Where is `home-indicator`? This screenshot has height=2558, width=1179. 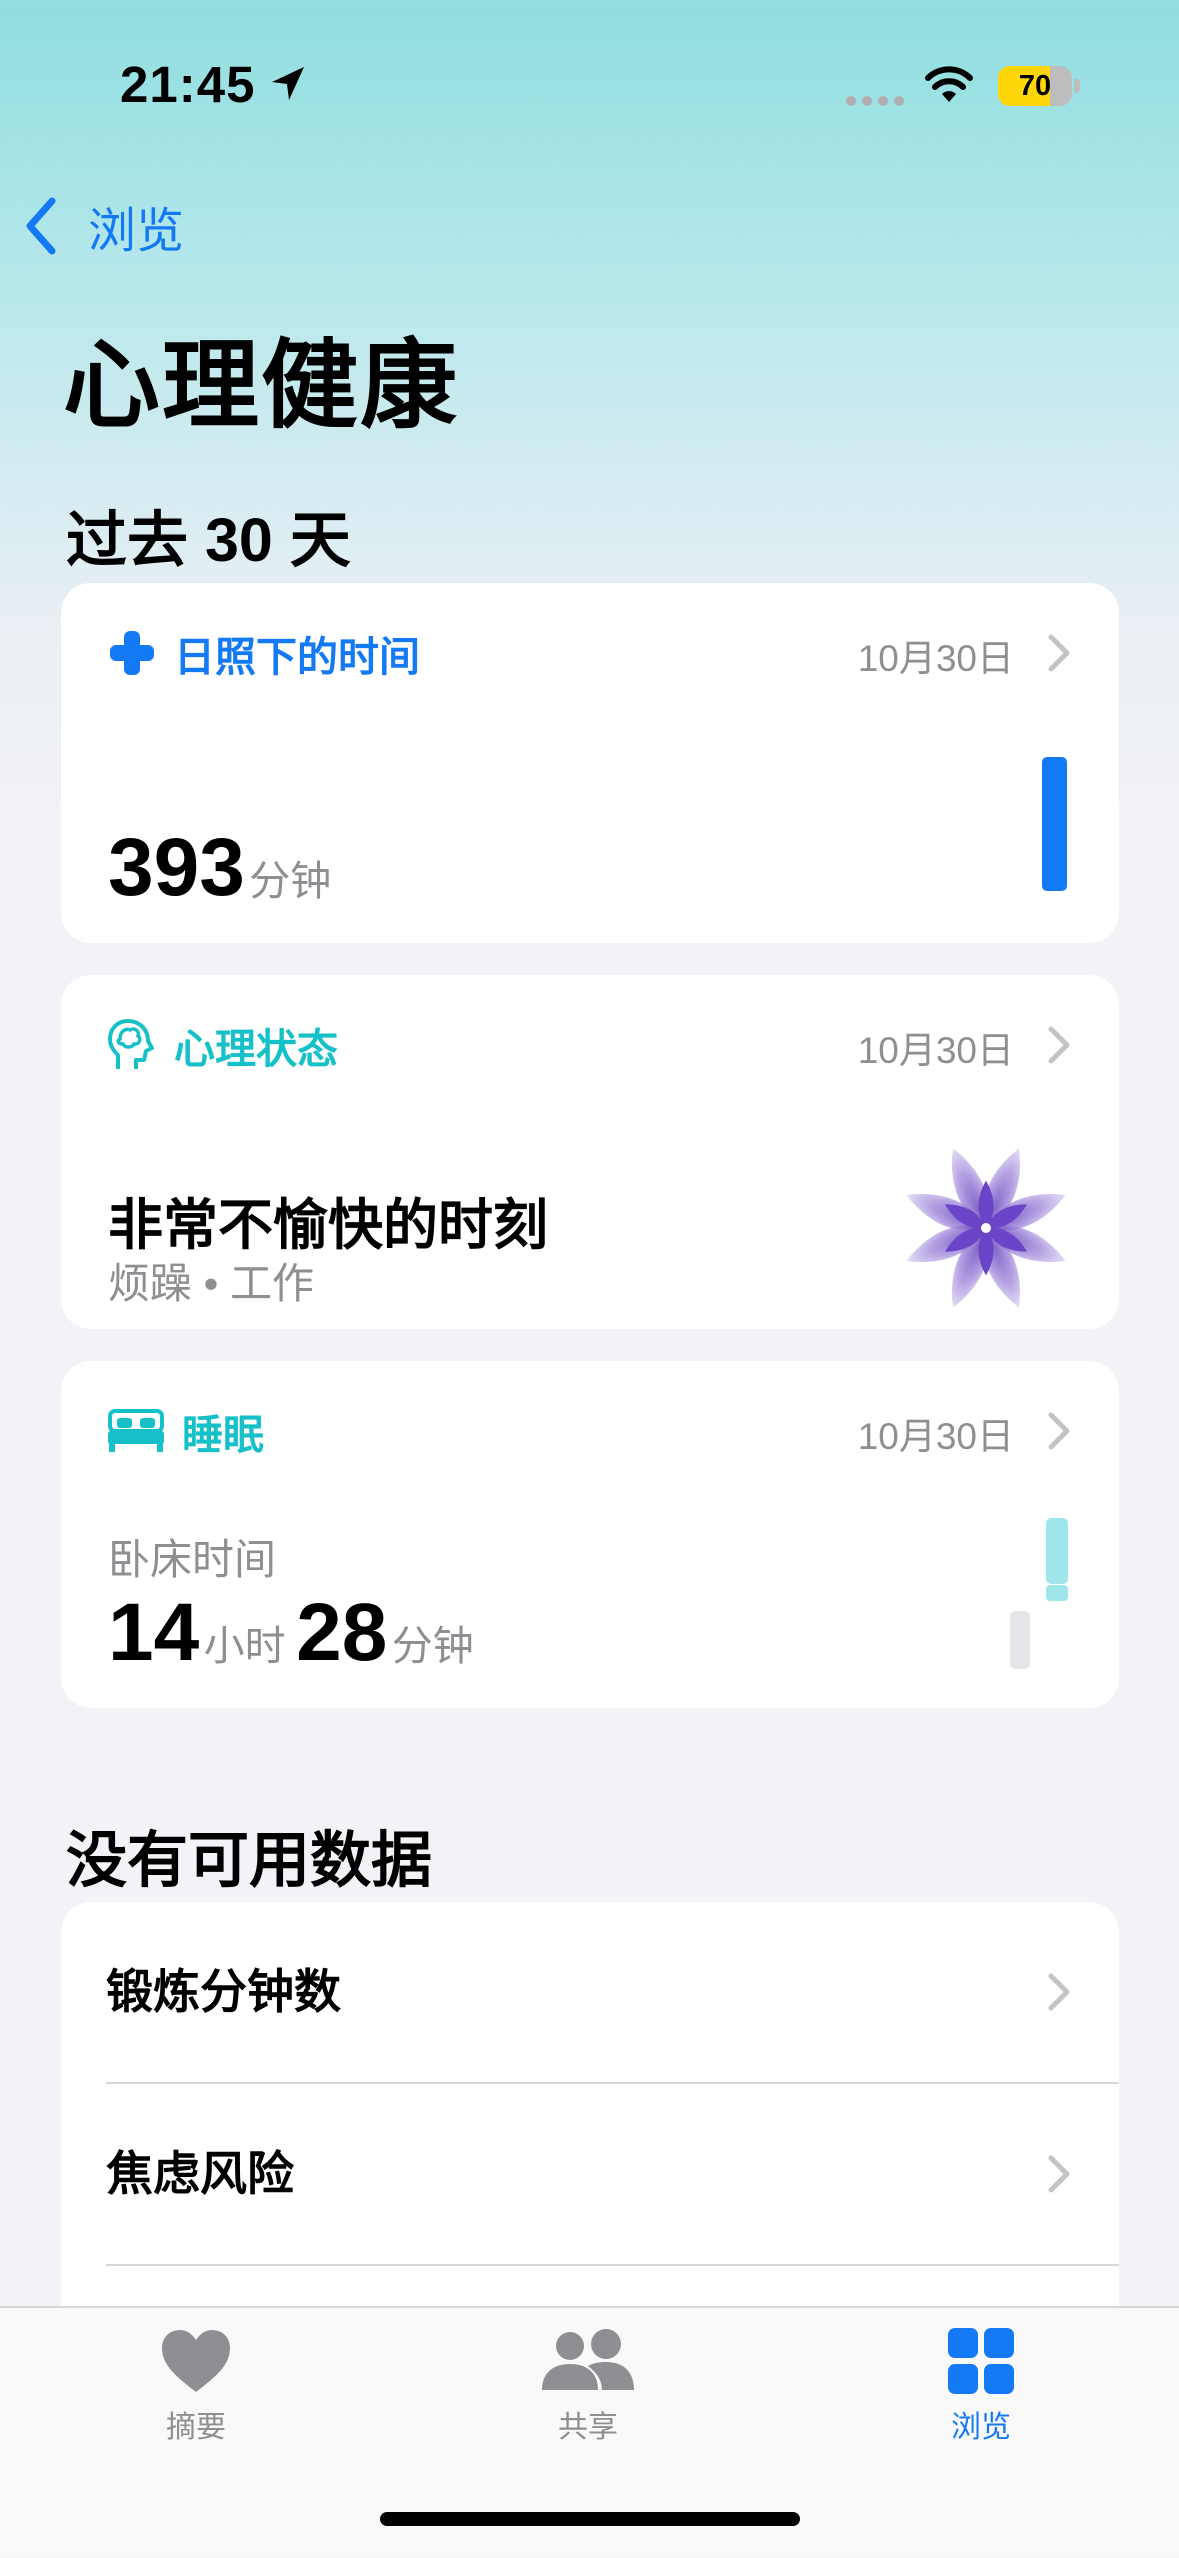 home-indicator is located at coordinates (590, 2519).